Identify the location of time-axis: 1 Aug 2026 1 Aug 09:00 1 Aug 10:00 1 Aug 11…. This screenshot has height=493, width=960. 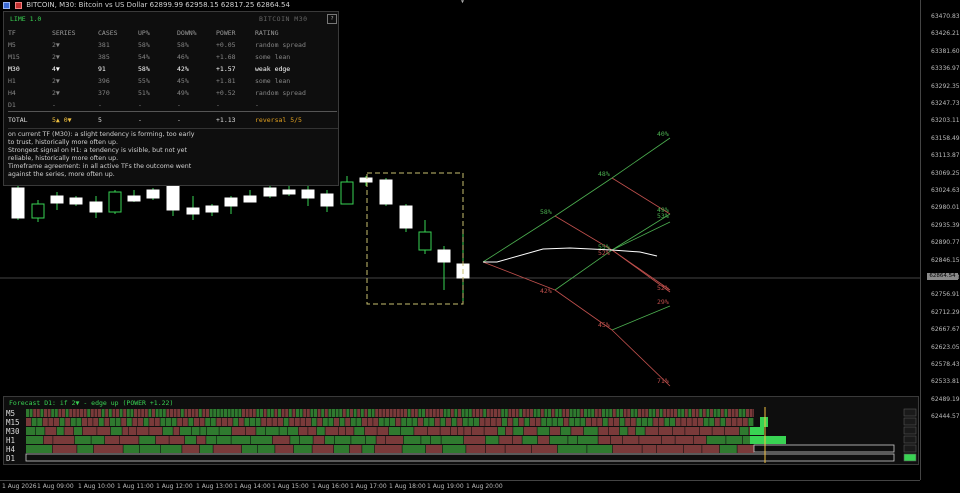
(460, 486).